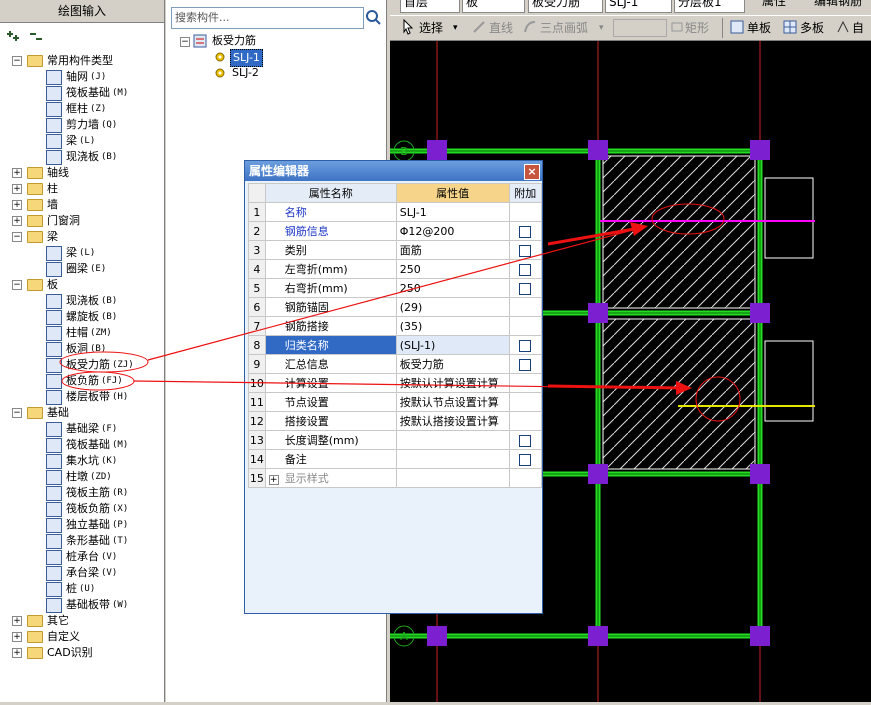 This screenshot has height=705, width=871. I want to click on property-row: 2 钢筋信息 Φ12@200, so click(395, 231).